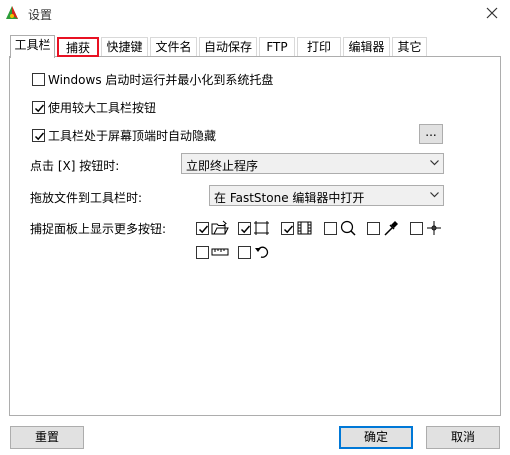  Describe the element at coordinates (463, 437) in the screenshot. I see `cancel-button: 取消` at that location.